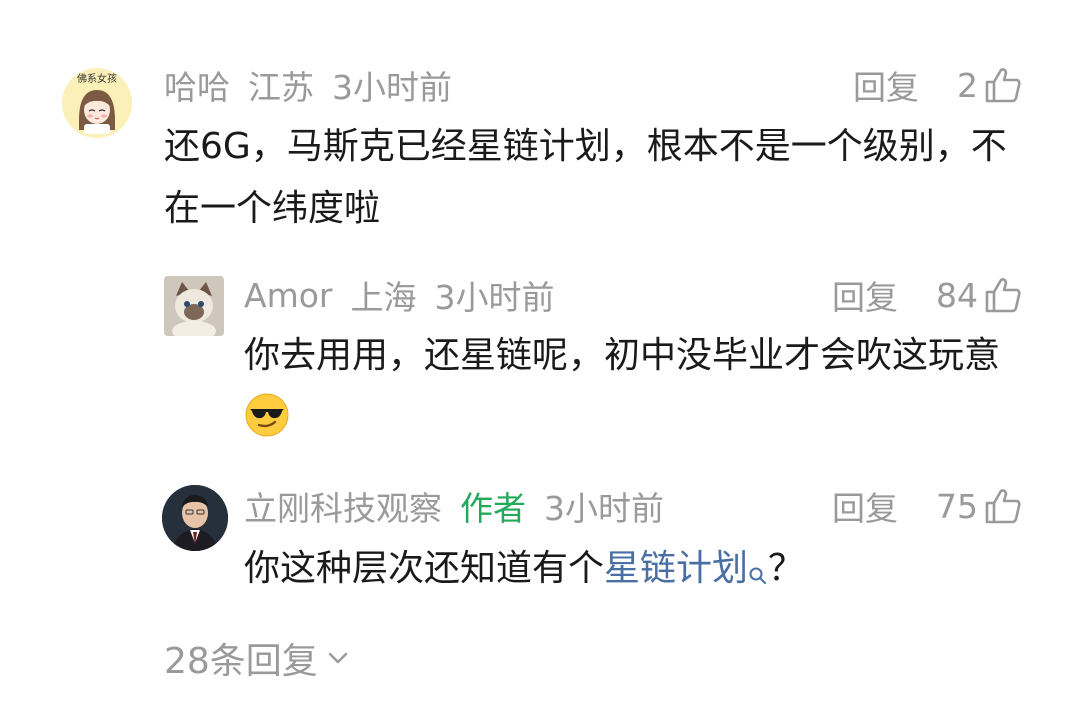 The height and width of the screenshot is (705, 1080). Describe the element at coordinates (585, 177) in the screenshot. I see `comment-text: 还6G，马斯克已经星链计划，根本不是一个级别，不在一个纬度啦` at that location.